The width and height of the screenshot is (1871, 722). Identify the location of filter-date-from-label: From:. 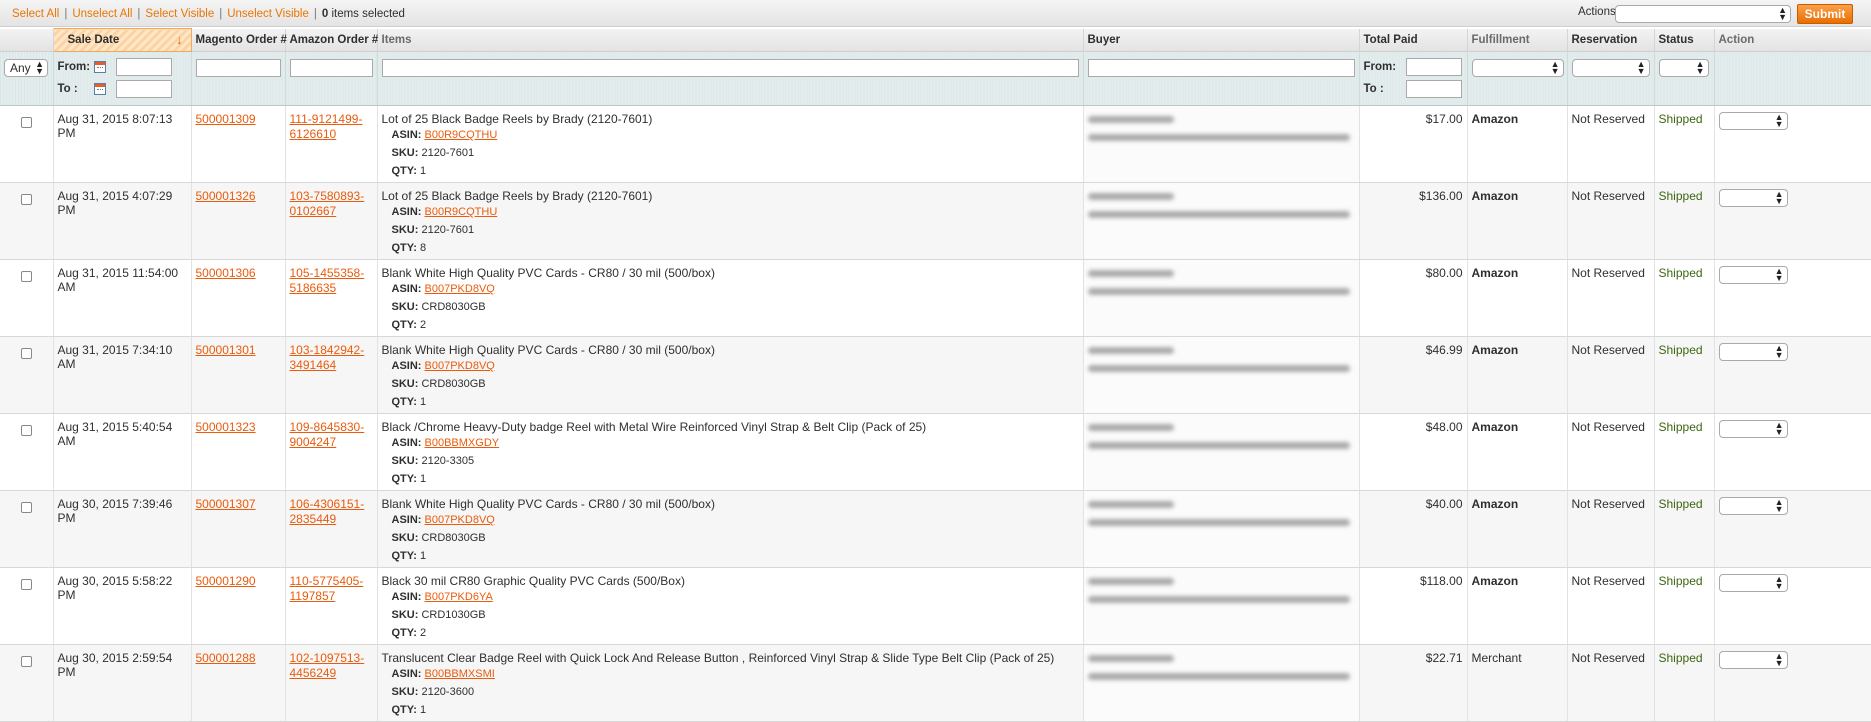
(74, 67).